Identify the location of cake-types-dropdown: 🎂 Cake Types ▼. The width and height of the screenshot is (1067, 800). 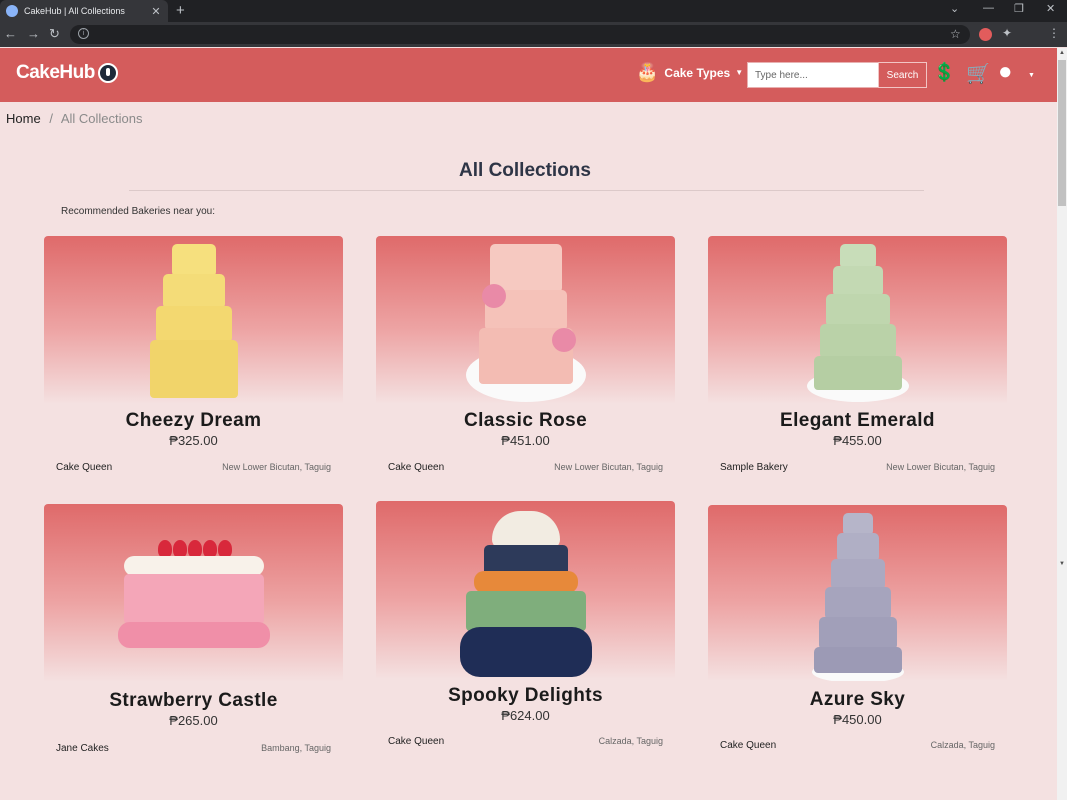
(689, 72).